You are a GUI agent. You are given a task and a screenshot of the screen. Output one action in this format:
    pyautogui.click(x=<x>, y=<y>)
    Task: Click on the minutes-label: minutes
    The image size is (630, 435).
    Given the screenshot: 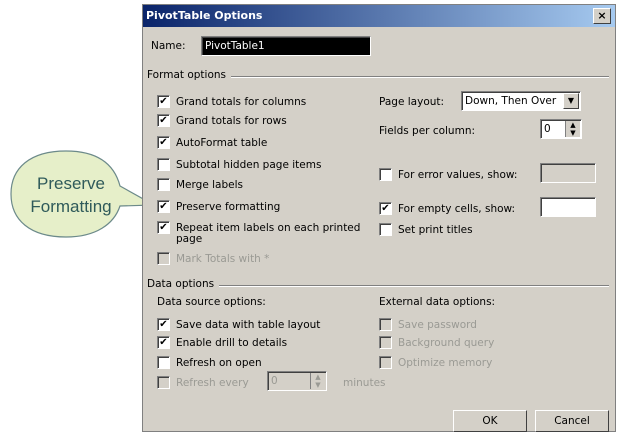 What is the action you would take?
    pyautogui.click(x=364, y=383)
    